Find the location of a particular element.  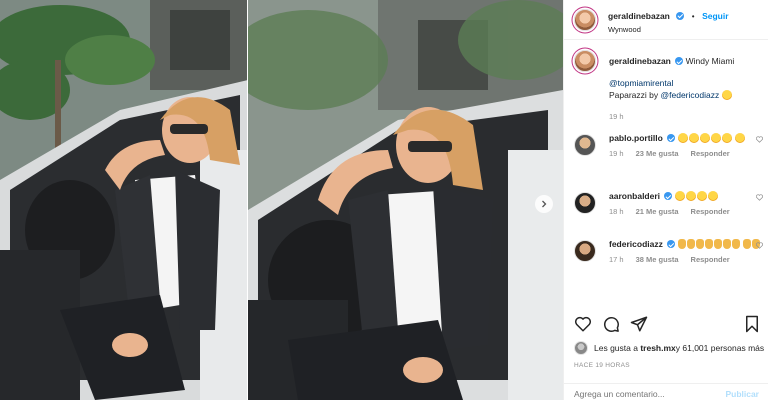

grin-emoji is located at coordinates (726, 95).